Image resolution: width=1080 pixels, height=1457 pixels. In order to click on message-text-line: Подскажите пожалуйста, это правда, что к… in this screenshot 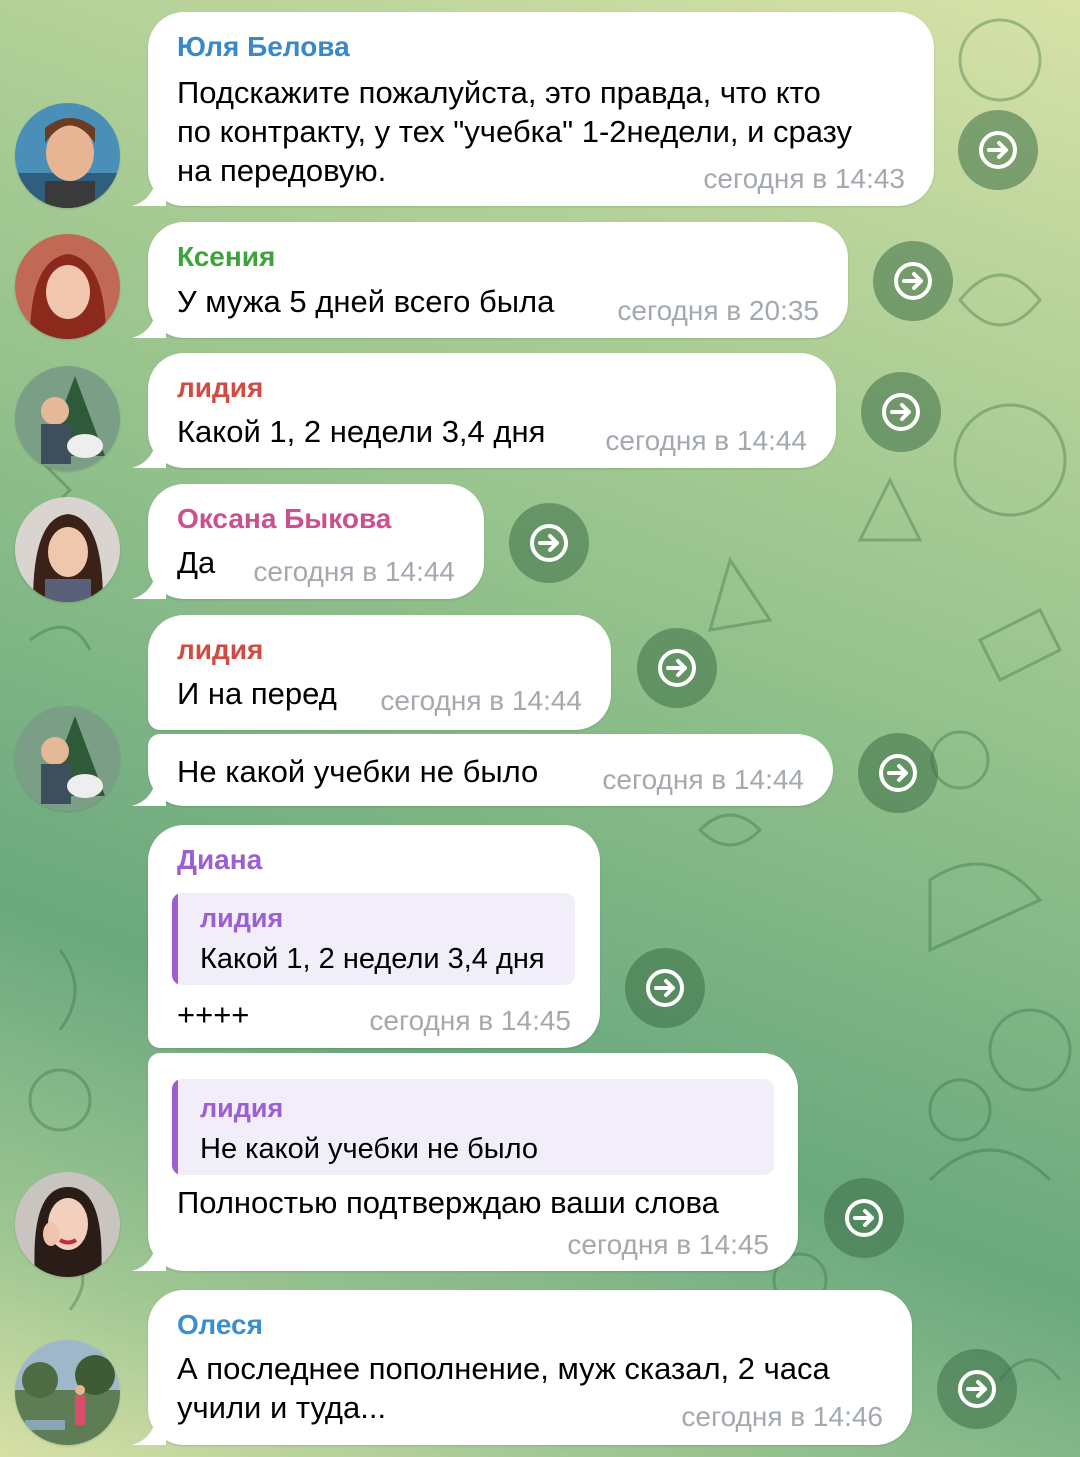, I will do `click(499, 92)`.